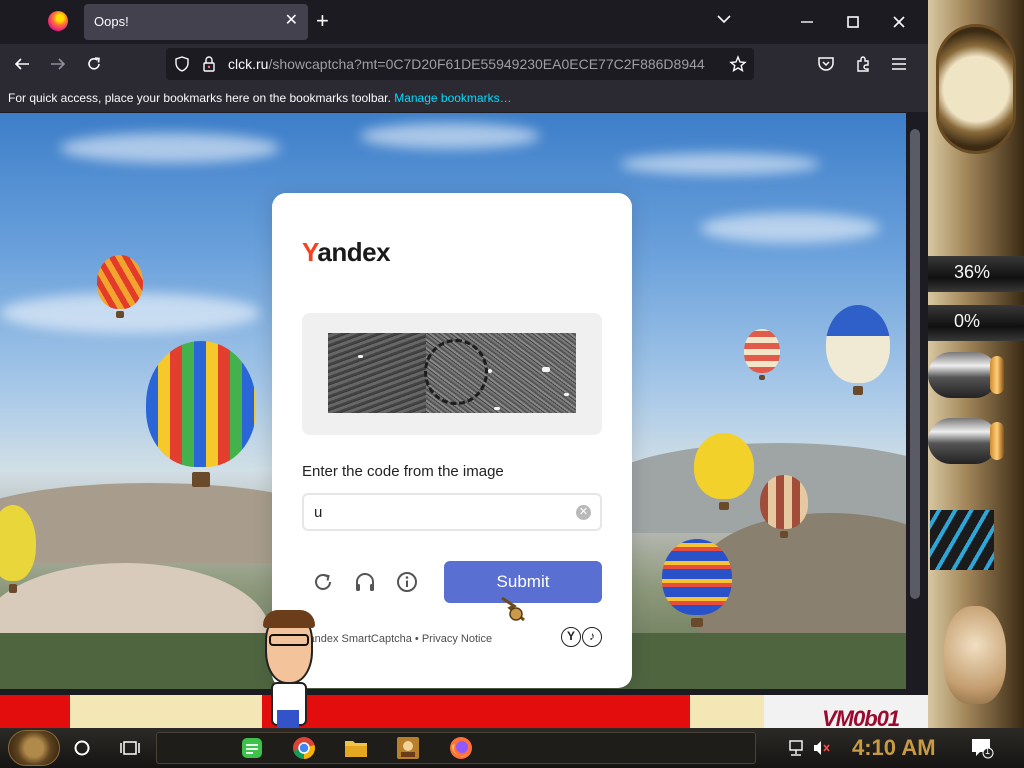  What do you see at coordinates (592, 637) in the screenshot?
I see `smartcaptcha-badge-icon: ♪` at bounding box center [592, 637].